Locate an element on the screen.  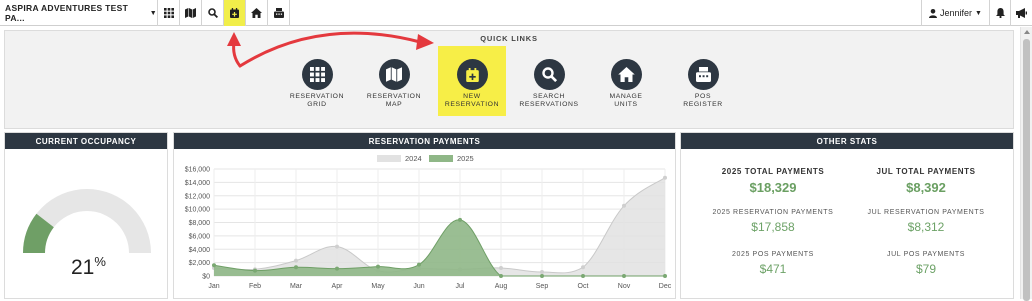
quick-links-title: QUICK LINKS is located at coordinates (509, 38).